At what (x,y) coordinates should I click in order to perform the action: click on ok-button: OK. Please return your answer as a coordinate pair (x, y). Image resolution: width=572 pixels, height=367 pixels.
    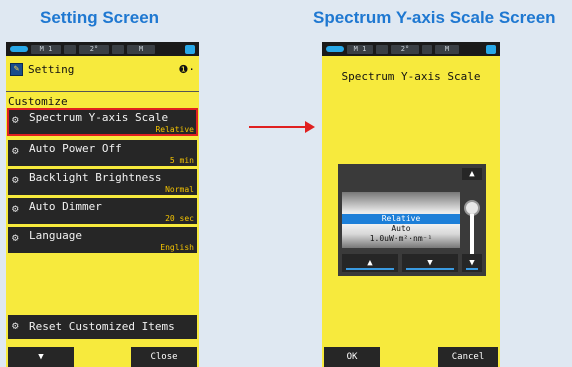
    Looking at the image, I should click on (352, 357).